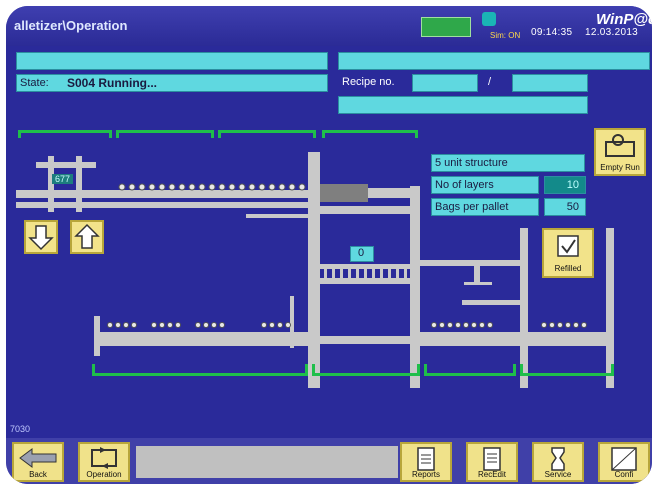 The width and height of the screenshot is (658, 490). I want to click on window-title: alletizer\Operation, so click(71, 25).